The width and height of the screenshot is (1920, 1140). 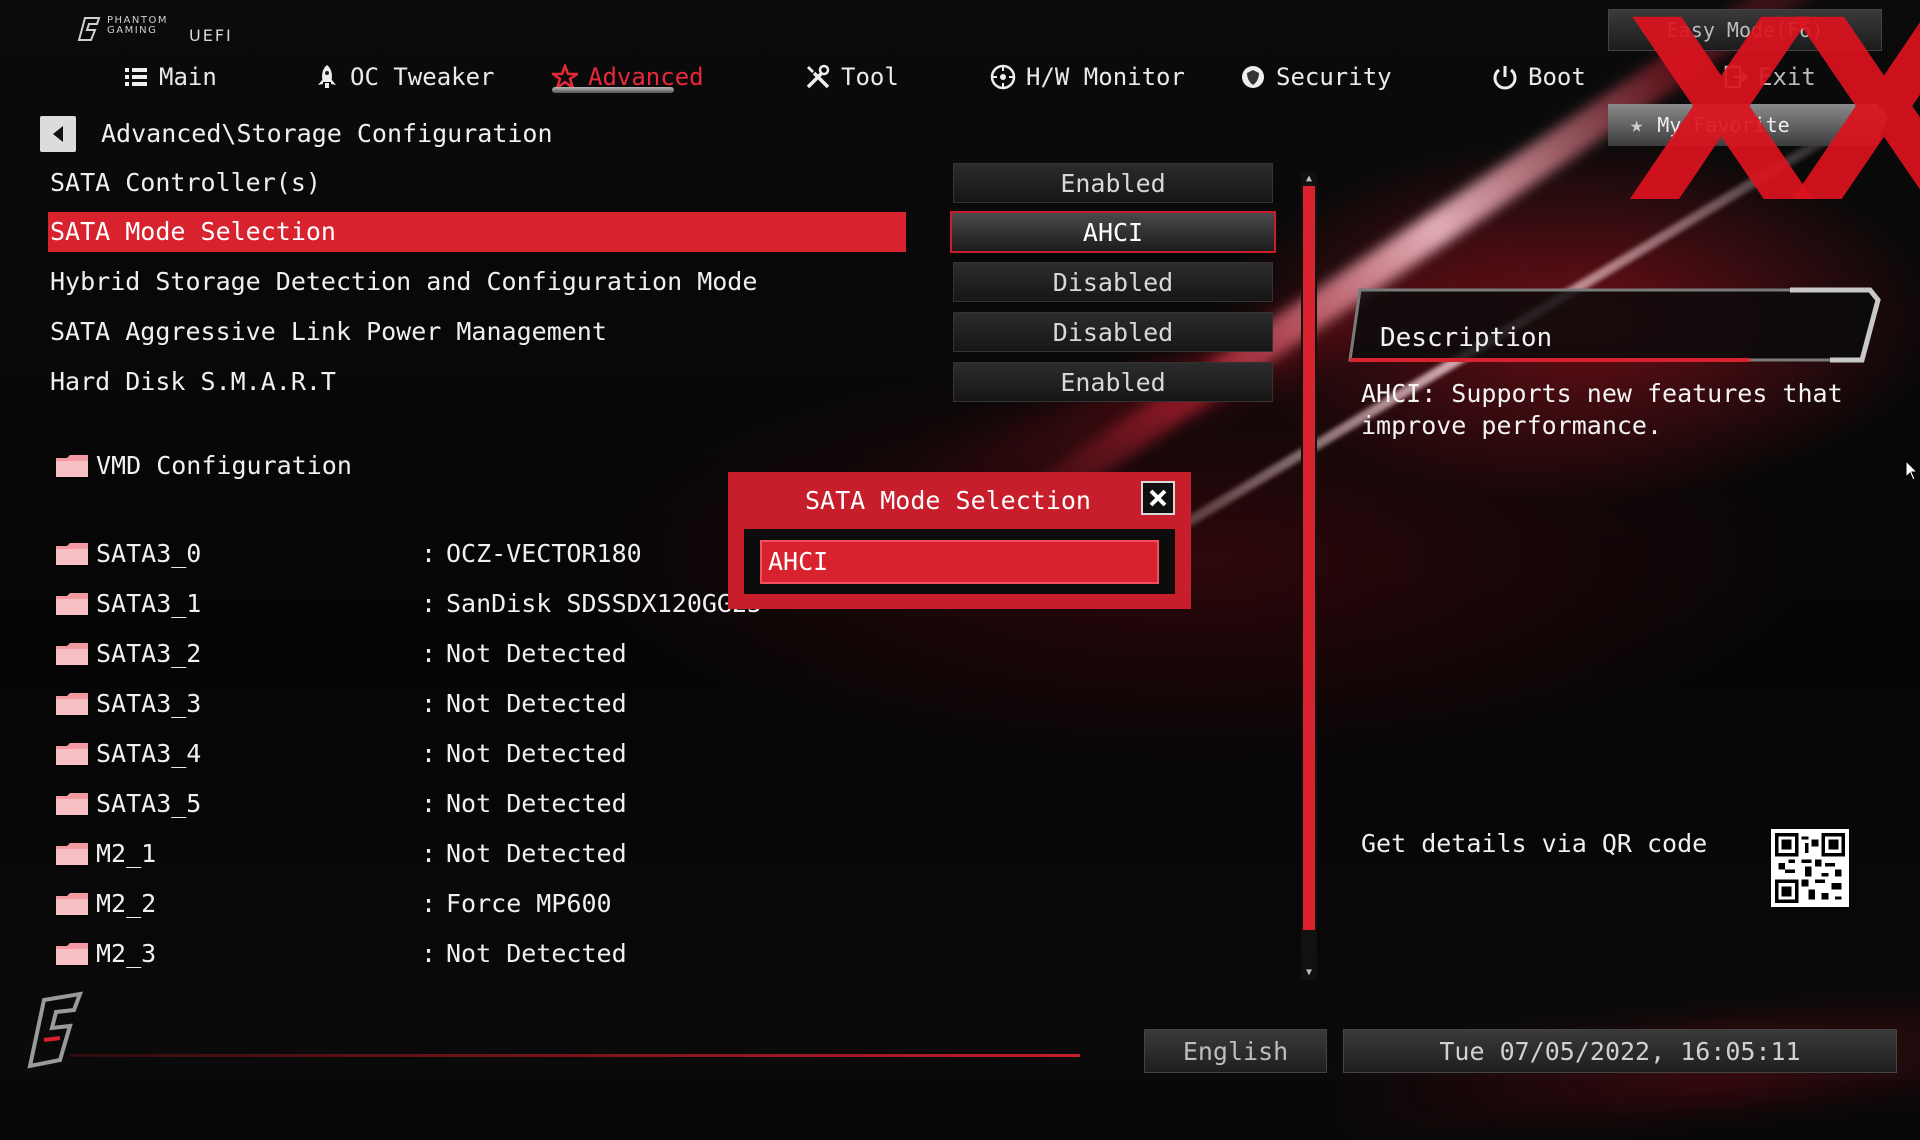 I want to click on popup-option-ahci: AHCI, so click(x=959, y=562).